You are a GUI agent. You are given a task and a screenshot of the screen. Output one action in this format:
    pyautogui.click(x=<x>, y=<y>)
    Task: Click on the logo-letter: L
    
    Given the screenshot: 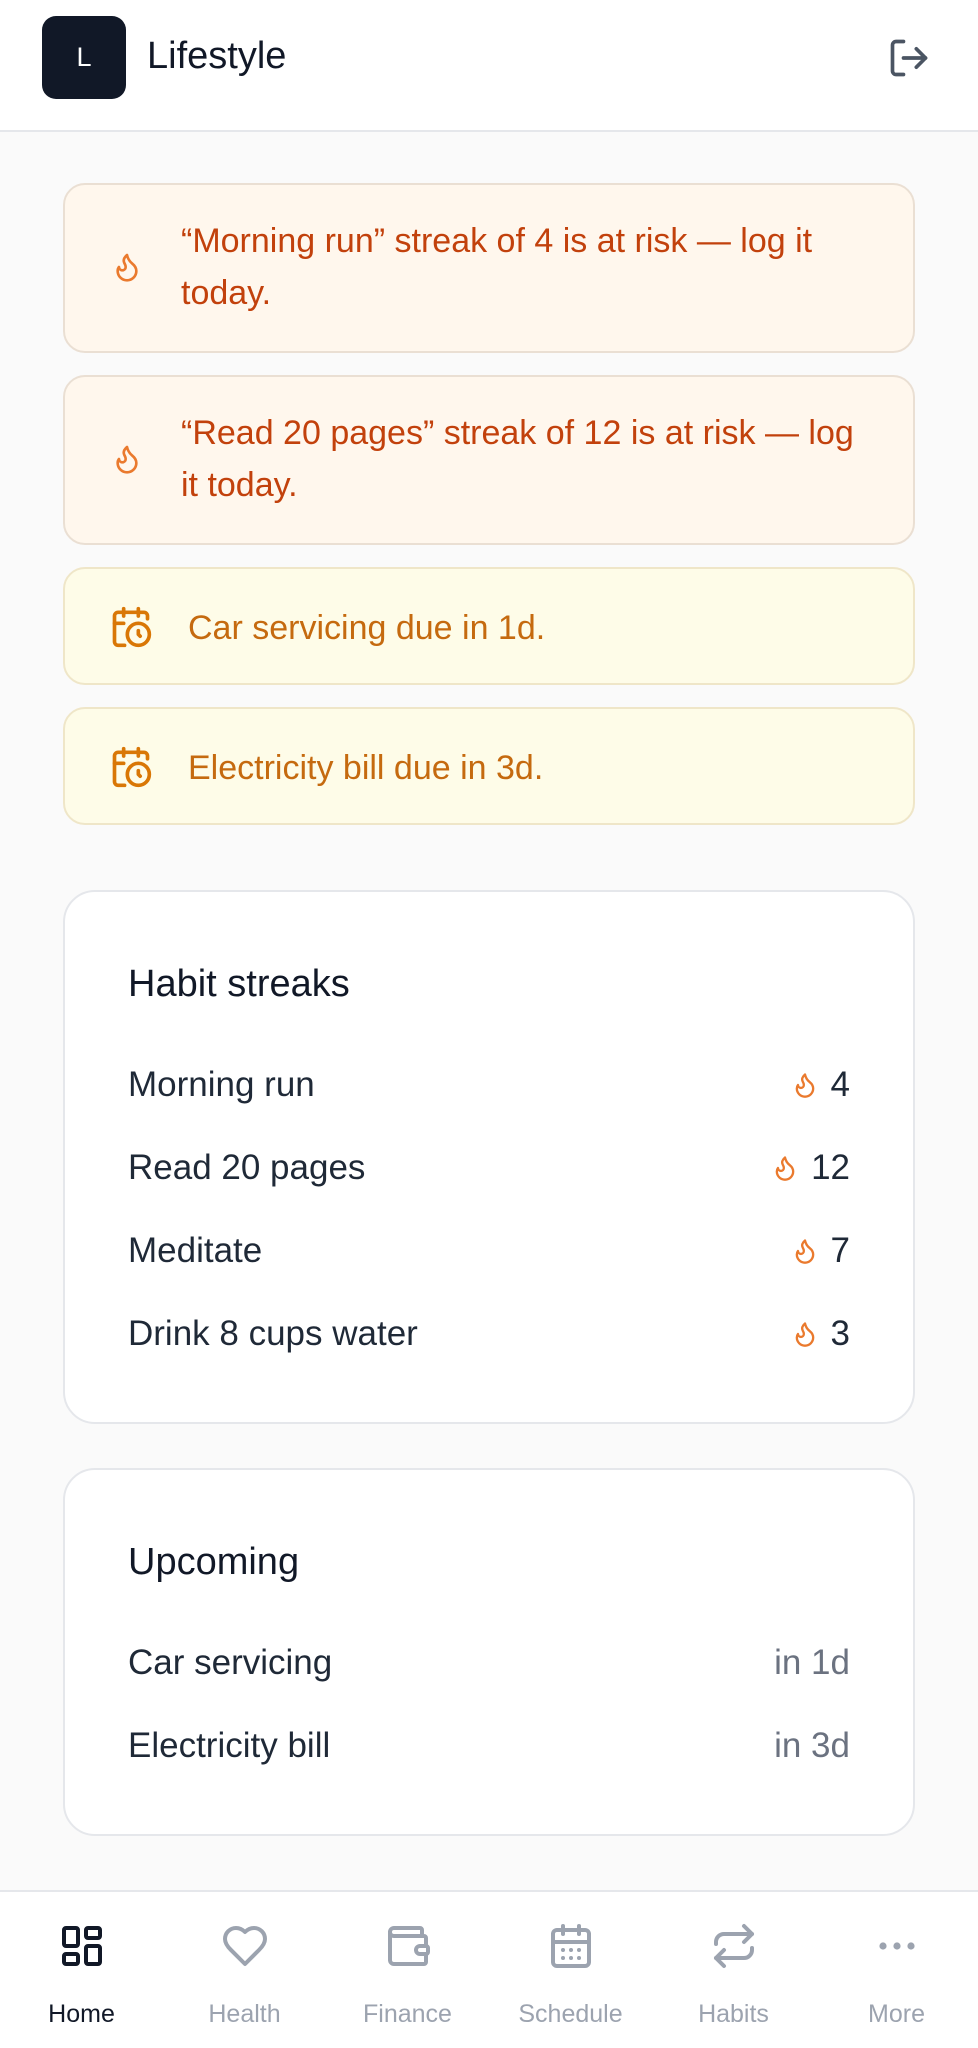 What is the action you would take?
    pyautogui.click(x=84, y=57)
    